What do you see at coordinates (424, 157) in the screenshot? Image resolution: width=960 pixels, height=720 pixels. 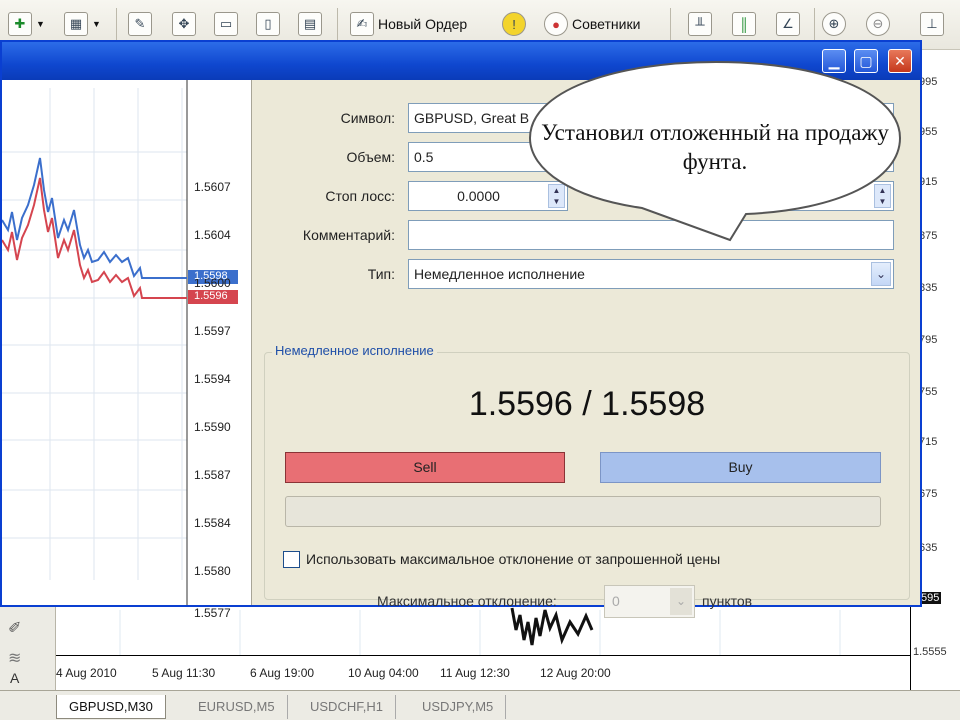 I see `volume-value: 0.5` at bounding box center [424, 157].